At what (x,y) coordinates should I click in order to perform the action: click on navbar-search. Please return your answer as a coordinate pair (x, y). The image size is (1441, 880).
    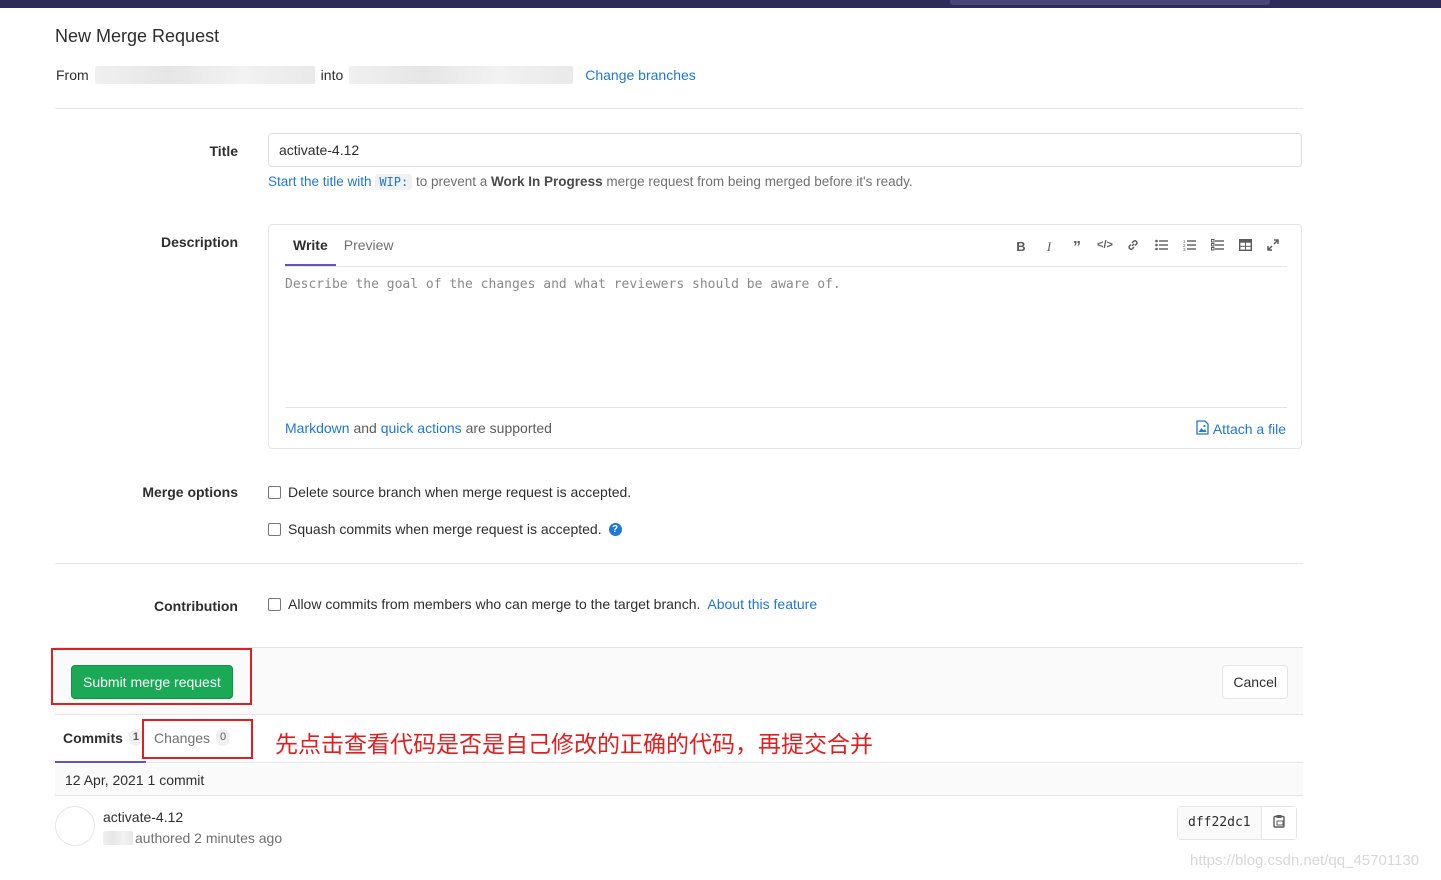
    Looking at the image, I should click on (1110, 2).